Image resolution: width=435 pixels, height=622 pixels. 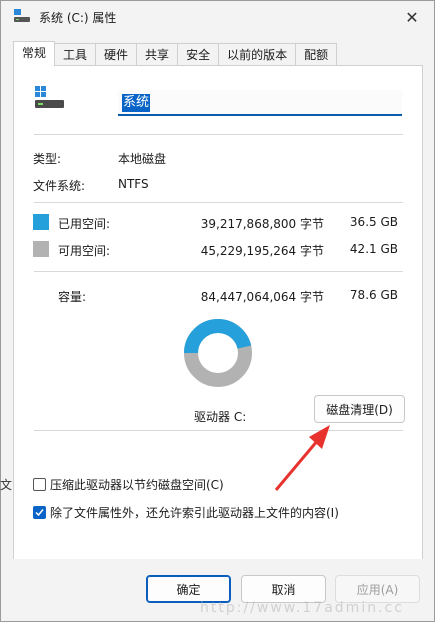 I want to click on checkmark-icon, so click(x=39, y=513).